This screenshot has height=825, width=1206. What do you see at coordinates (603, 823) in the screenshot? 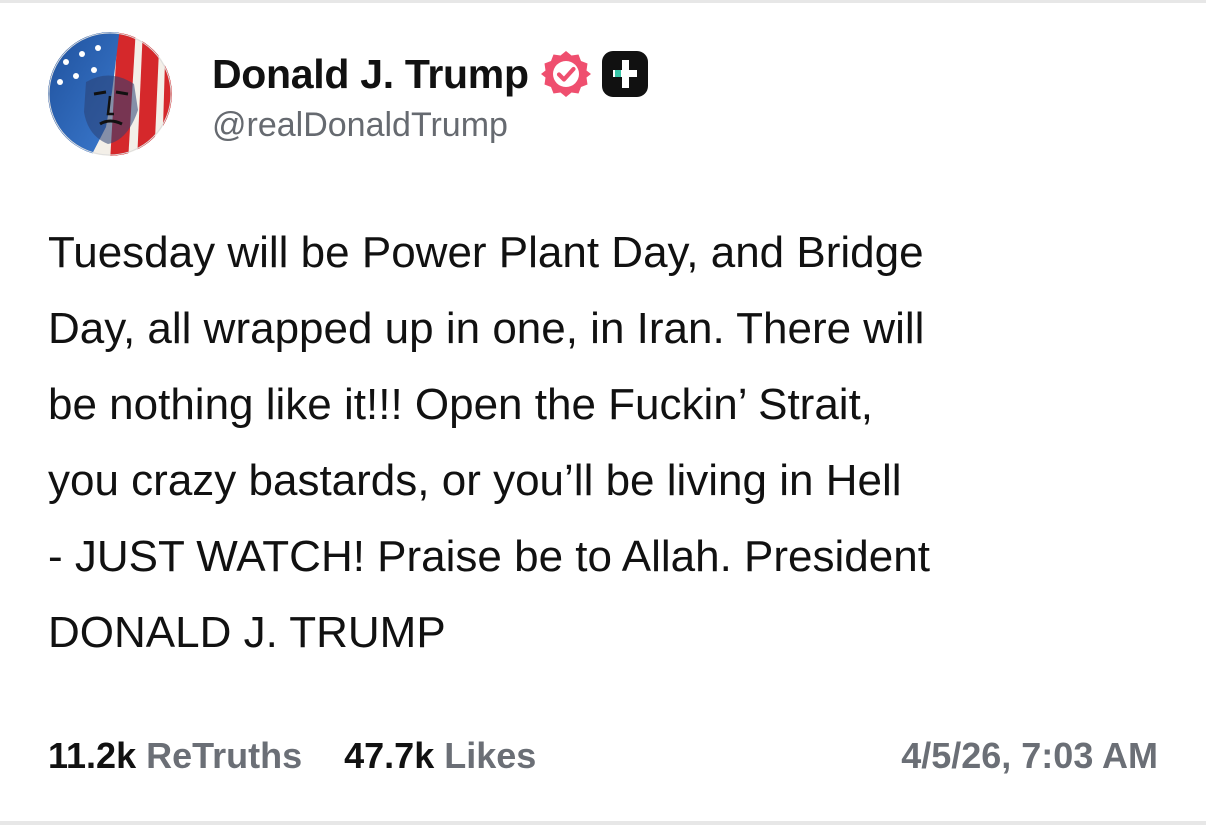
I see `bottom-divider` at bounding box center [603, 823].